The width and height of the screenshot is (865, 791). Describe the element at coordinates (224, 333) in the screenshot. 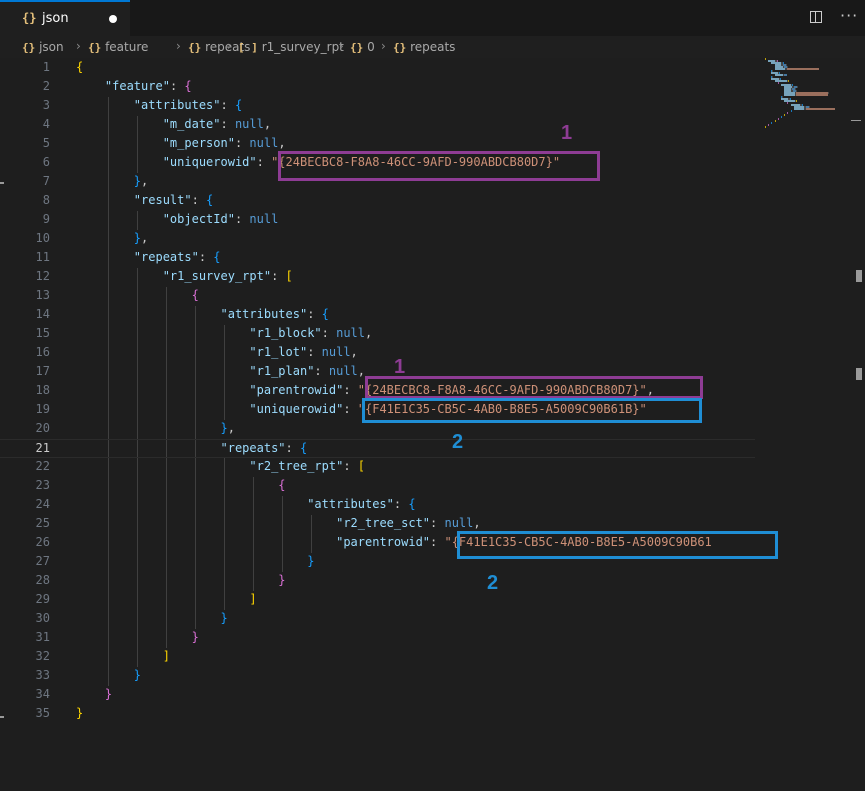

I see `code-text: "r1_block": null,` at that location.